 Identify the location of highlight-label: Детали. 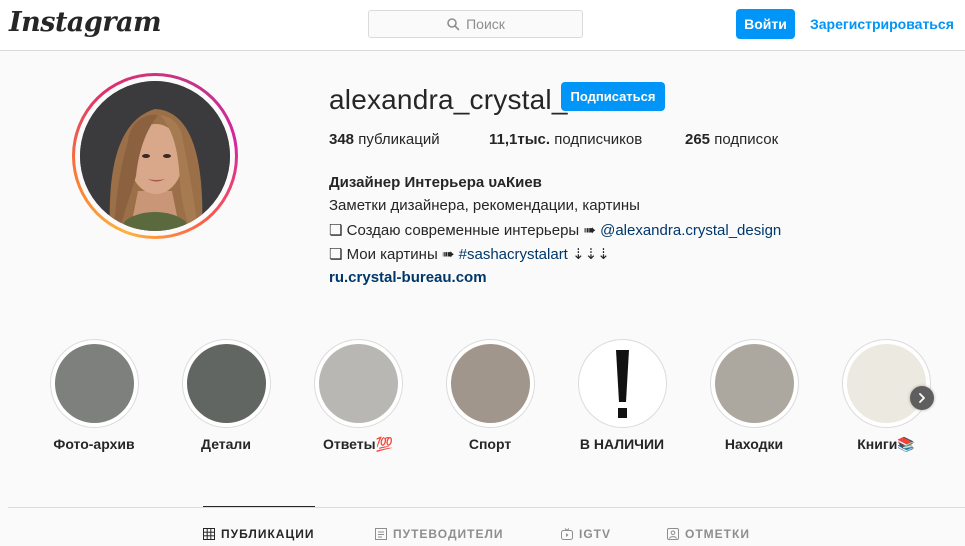
(226, 444).